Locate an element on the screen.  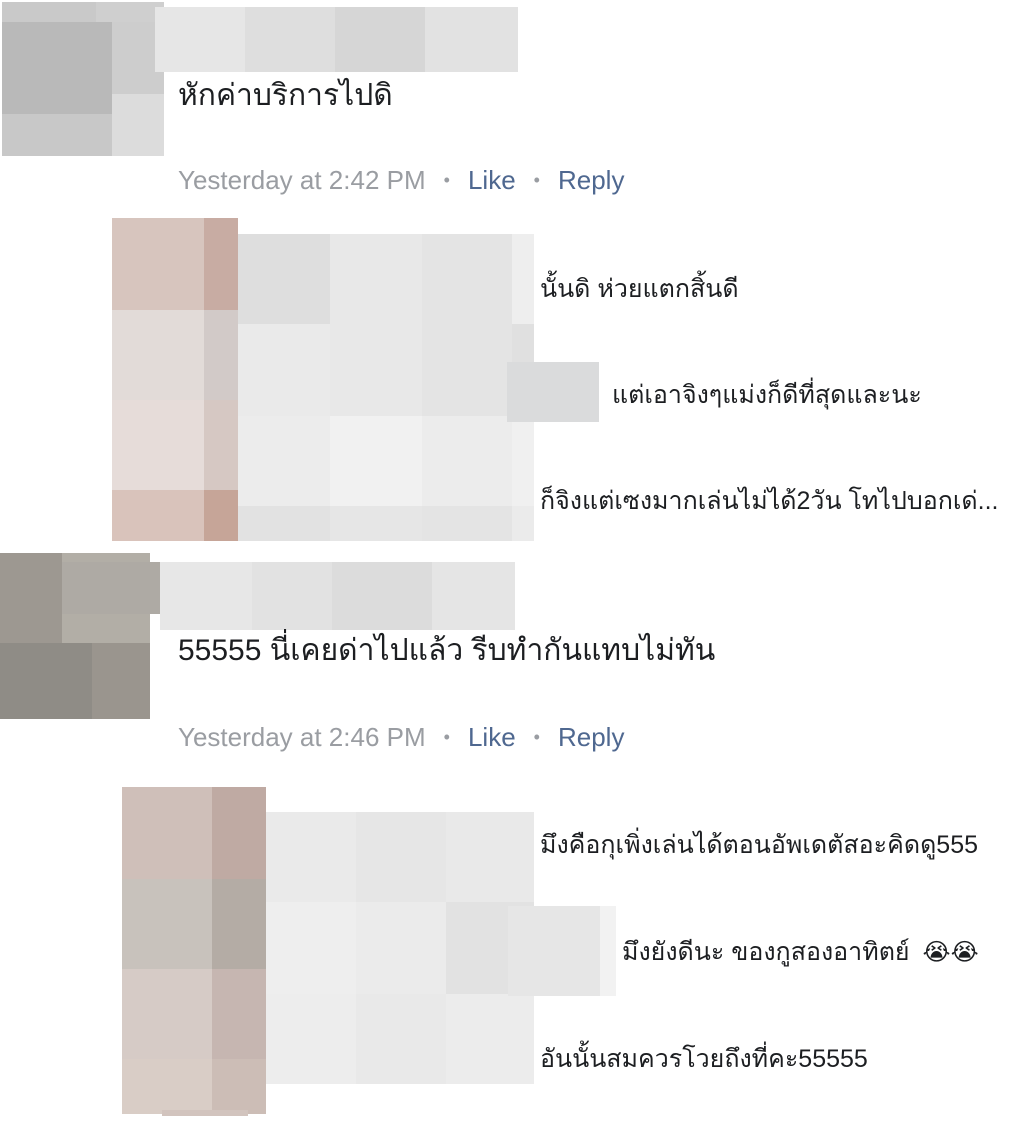
reply-text: มึงยังดีนะ ของกูสองอาทิตย์ is located at coordinates (766, 952).